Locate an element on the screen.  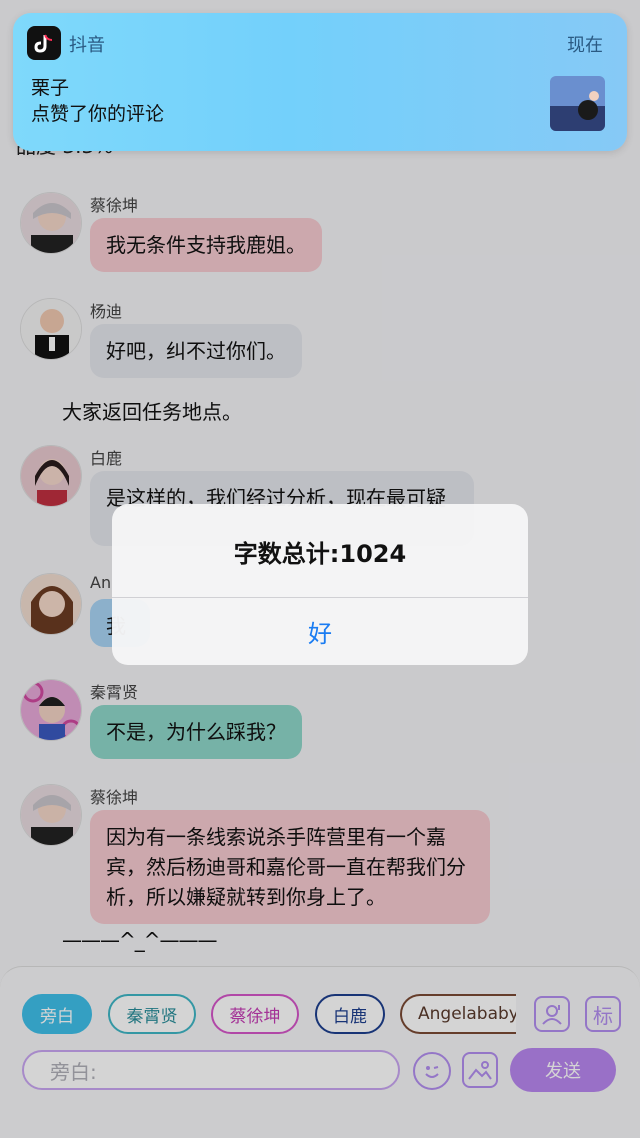
alert-title: 字数总计:1024 is located at coordinates (320, 554).